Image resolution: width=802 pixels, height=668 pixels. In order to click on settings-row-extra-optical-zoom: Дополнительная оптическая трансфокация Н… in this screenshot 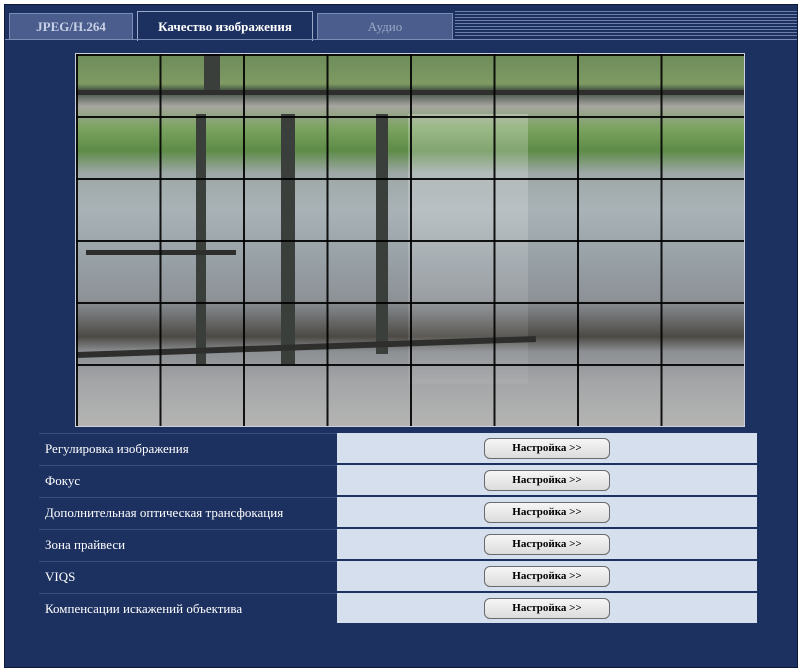, I will do `click(398, 512)`.